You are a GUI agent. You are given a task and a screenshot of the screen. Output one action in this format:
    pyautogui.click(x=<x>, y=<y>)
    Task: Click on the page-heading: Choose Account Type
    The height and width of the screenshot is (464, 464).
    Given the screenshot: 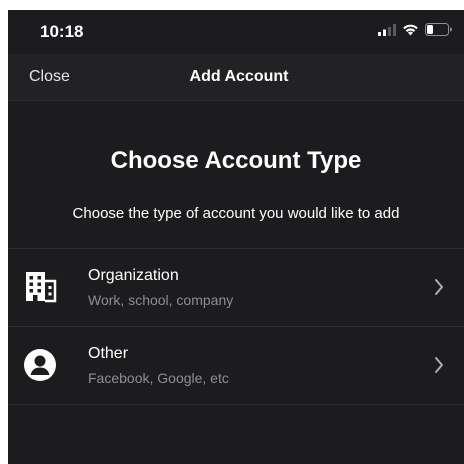 What is the action you would take?
    pyautogui.click(x=236, y=160)
    